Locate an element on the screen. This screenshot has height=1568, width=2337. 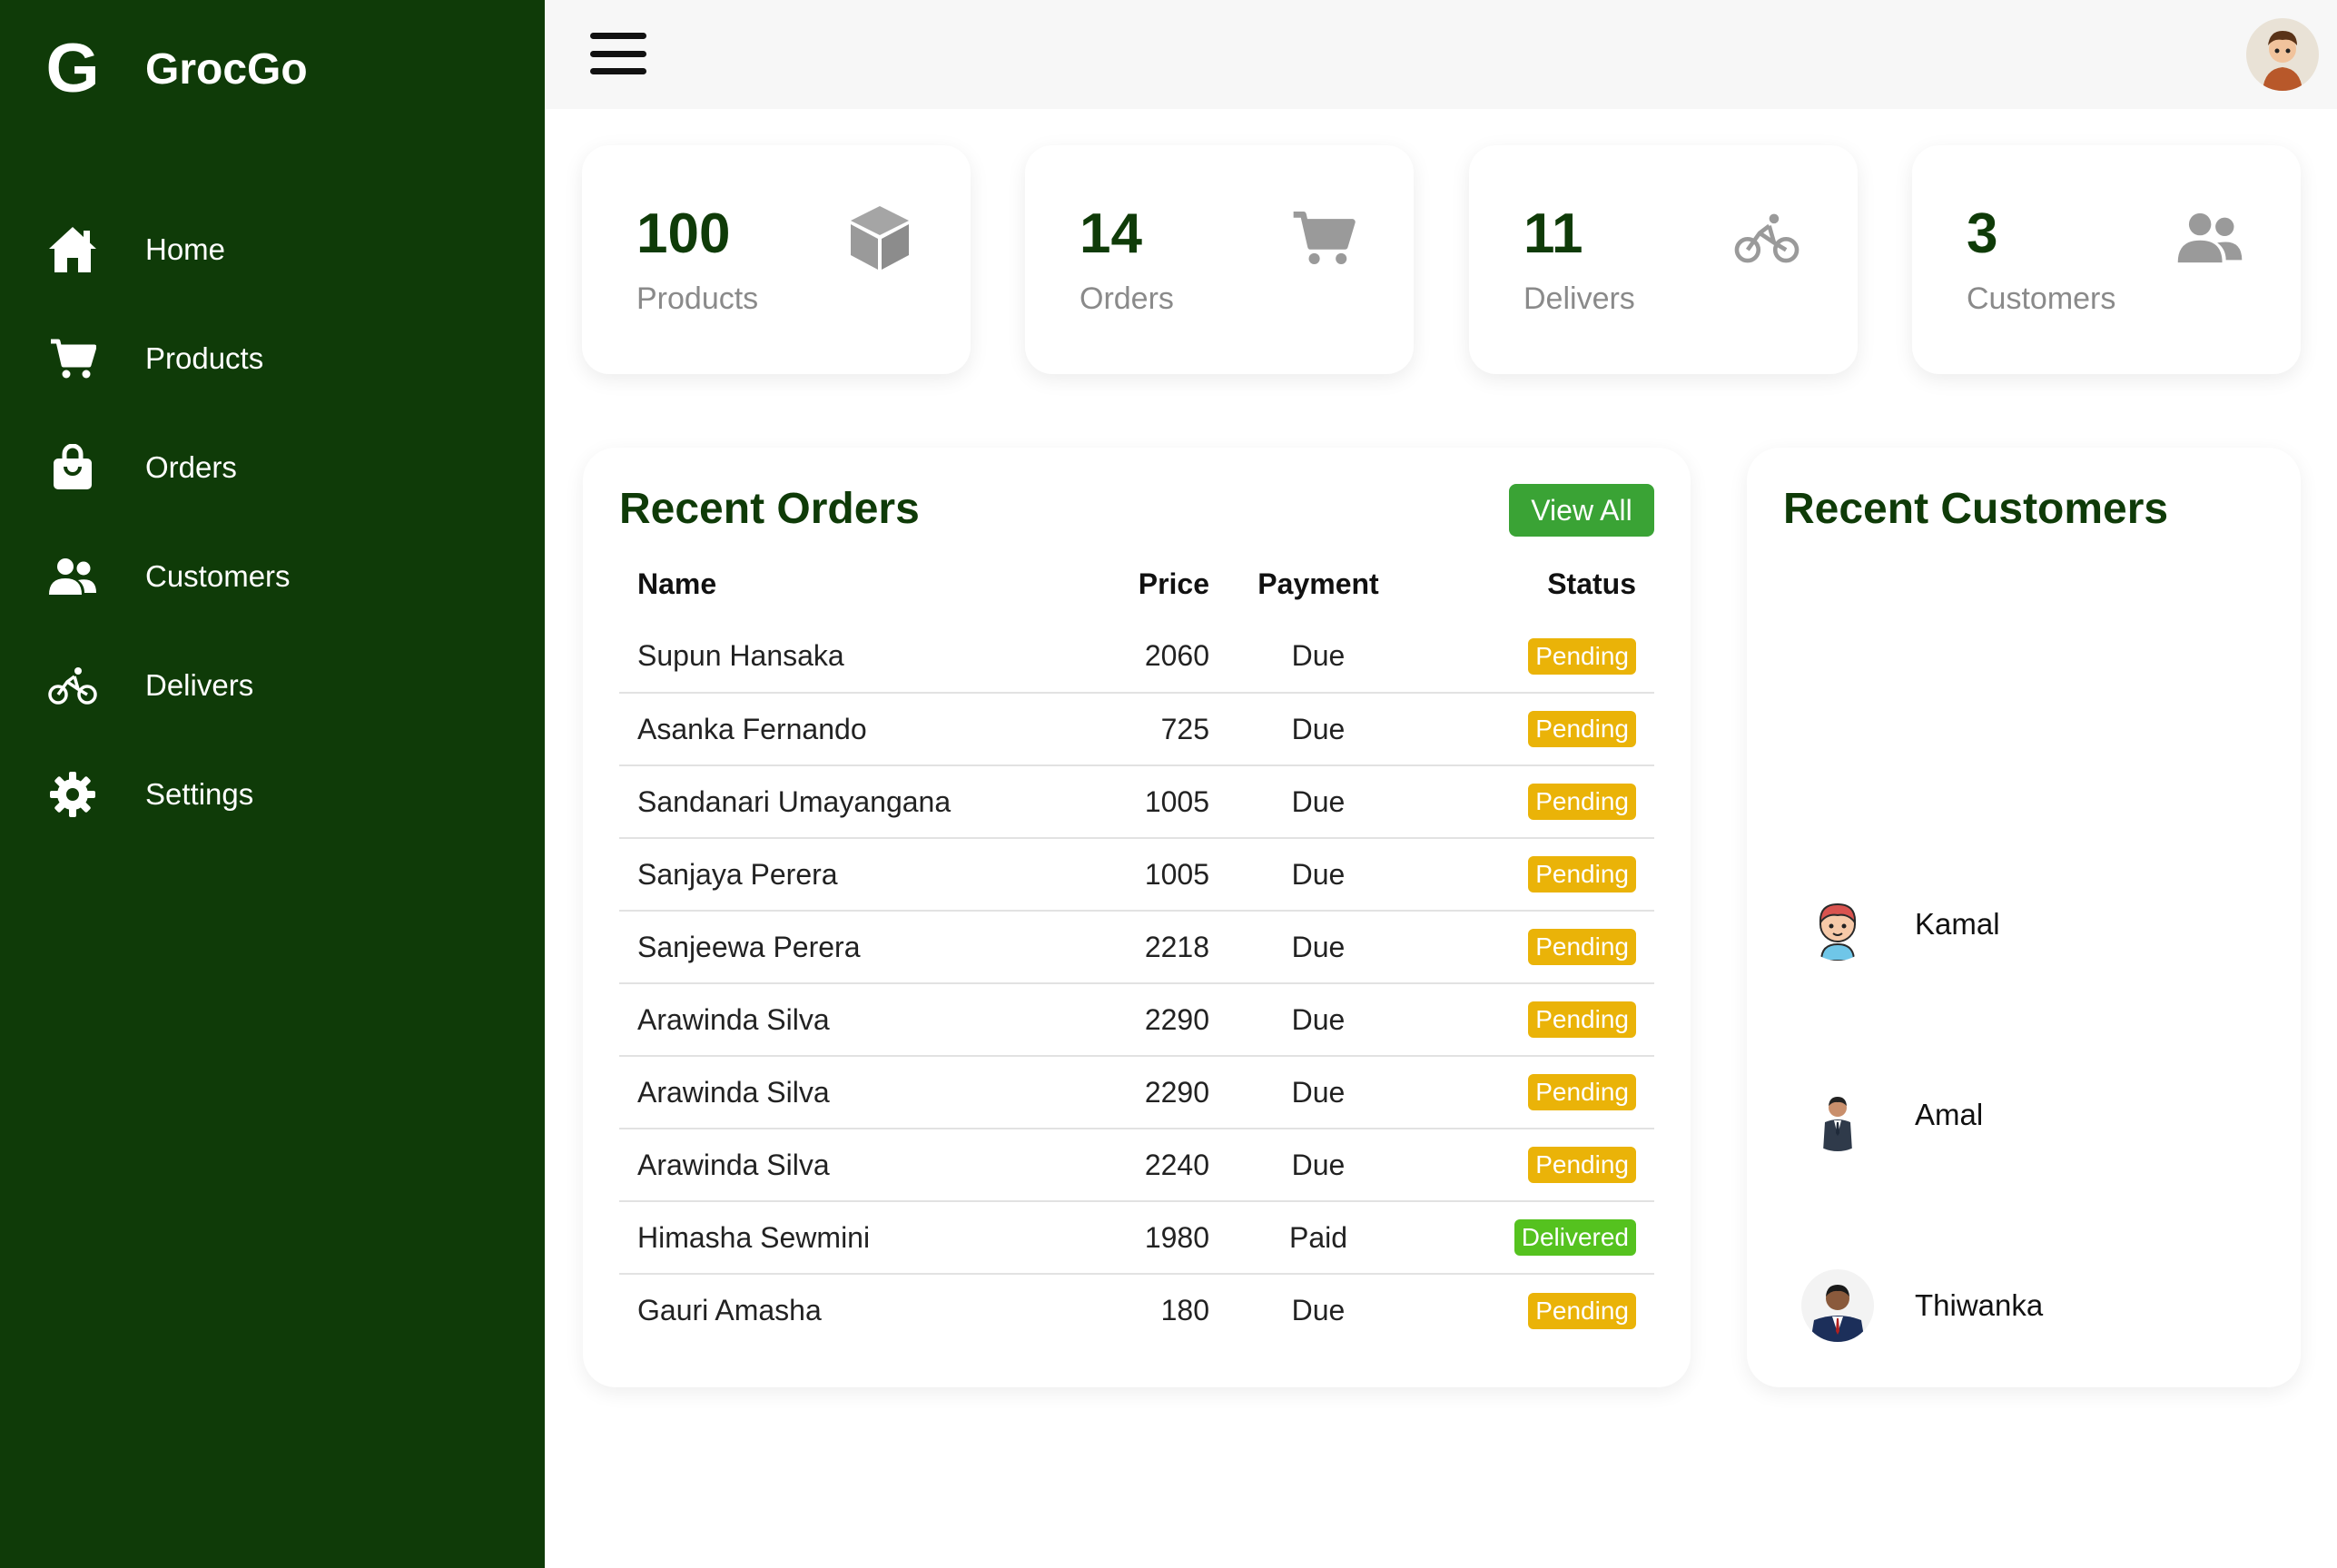
sidebar-item-label: Products is located at coordinates (204, 358).